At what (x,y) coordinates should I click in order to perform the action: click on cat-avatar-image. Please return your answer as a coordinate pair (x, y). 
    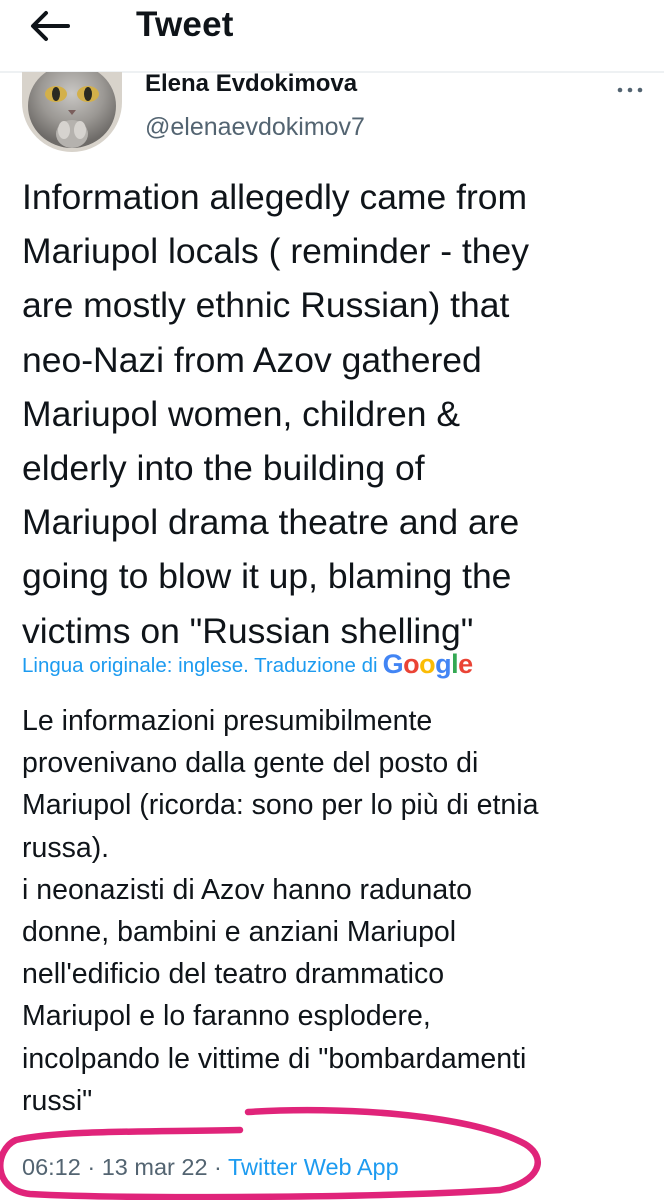
    Looking at the image, I should click on (72, 112).